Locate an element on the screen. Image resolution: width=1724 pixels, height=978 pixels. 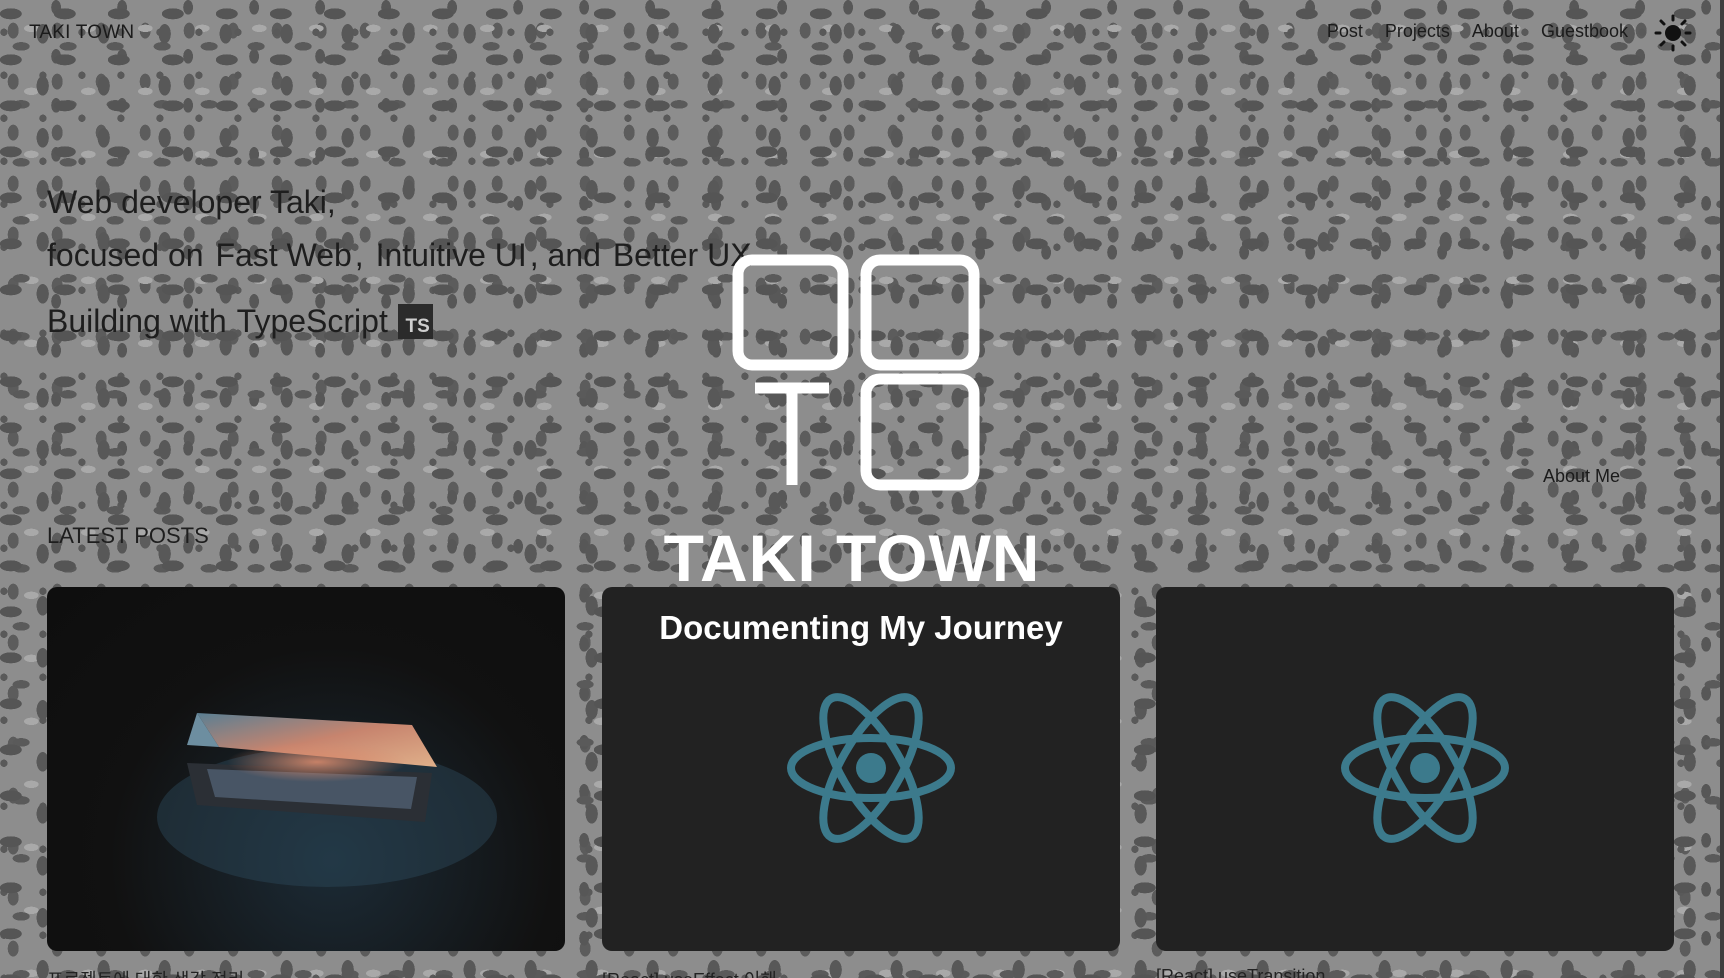
nav-guestbook: Guestbook is located at coordinates (1584, 31).